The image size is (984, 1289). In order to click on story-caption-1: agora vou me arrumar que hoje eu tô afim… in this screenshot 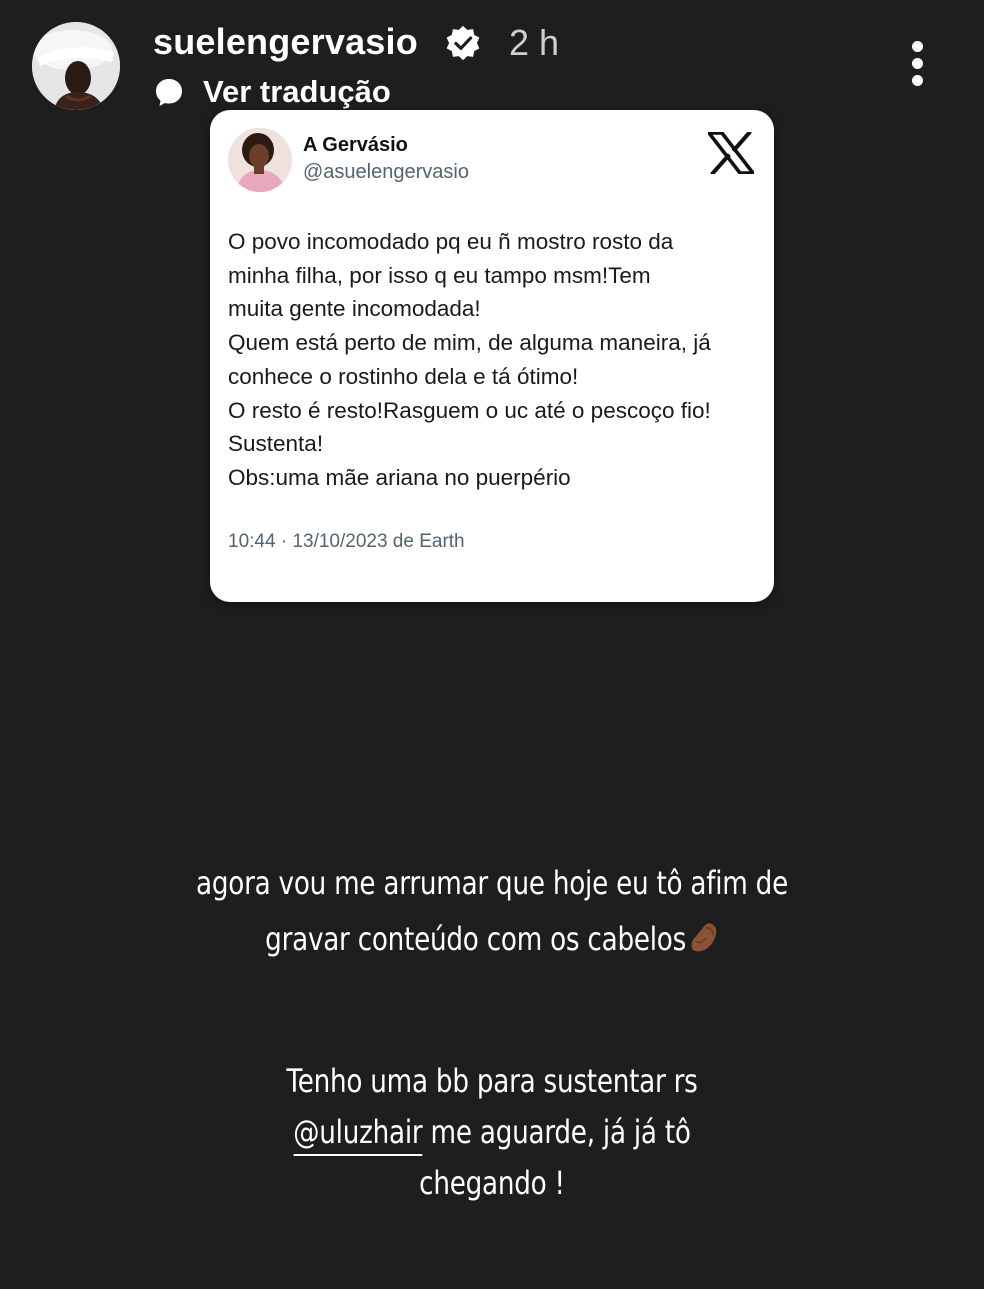, I will do `click(492, 911)`.